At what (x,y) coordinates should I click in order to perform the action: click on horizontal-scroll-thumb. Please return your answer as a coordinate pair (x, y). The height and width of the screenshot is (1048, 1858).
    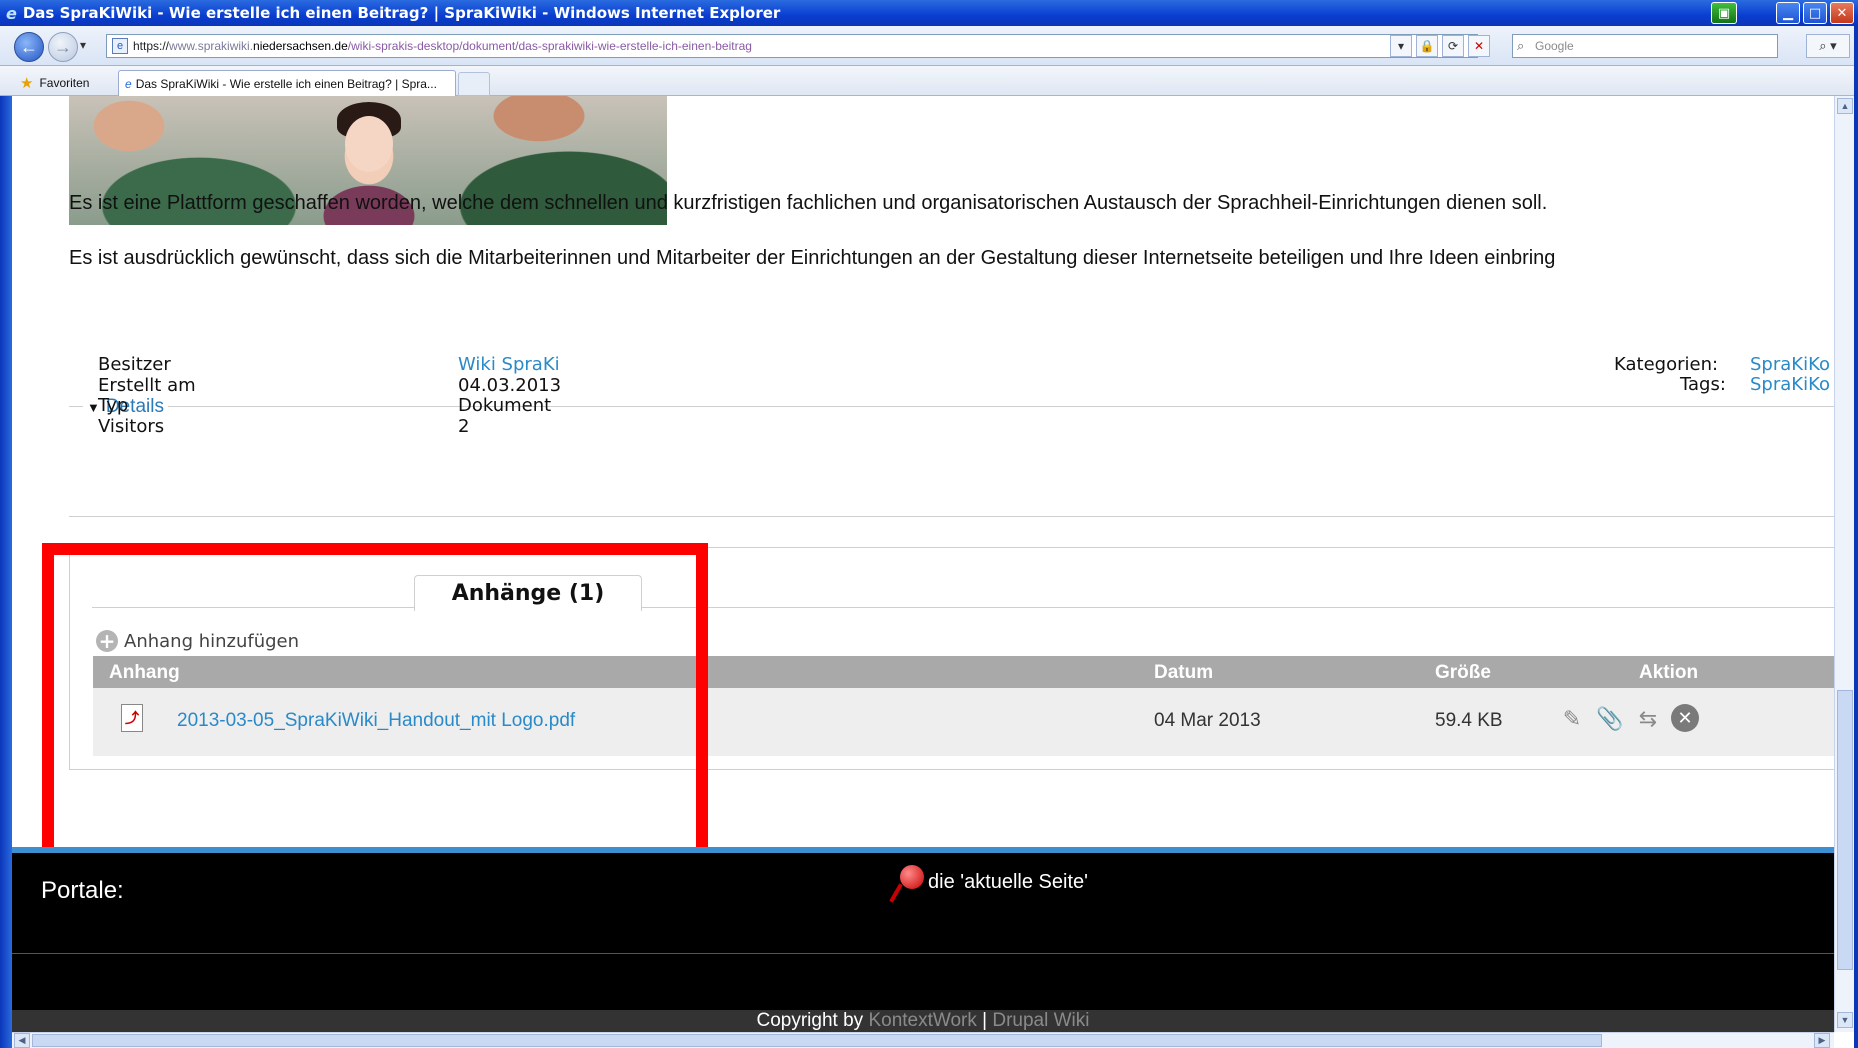
    Looking at the image, I should click on (817, 1040).